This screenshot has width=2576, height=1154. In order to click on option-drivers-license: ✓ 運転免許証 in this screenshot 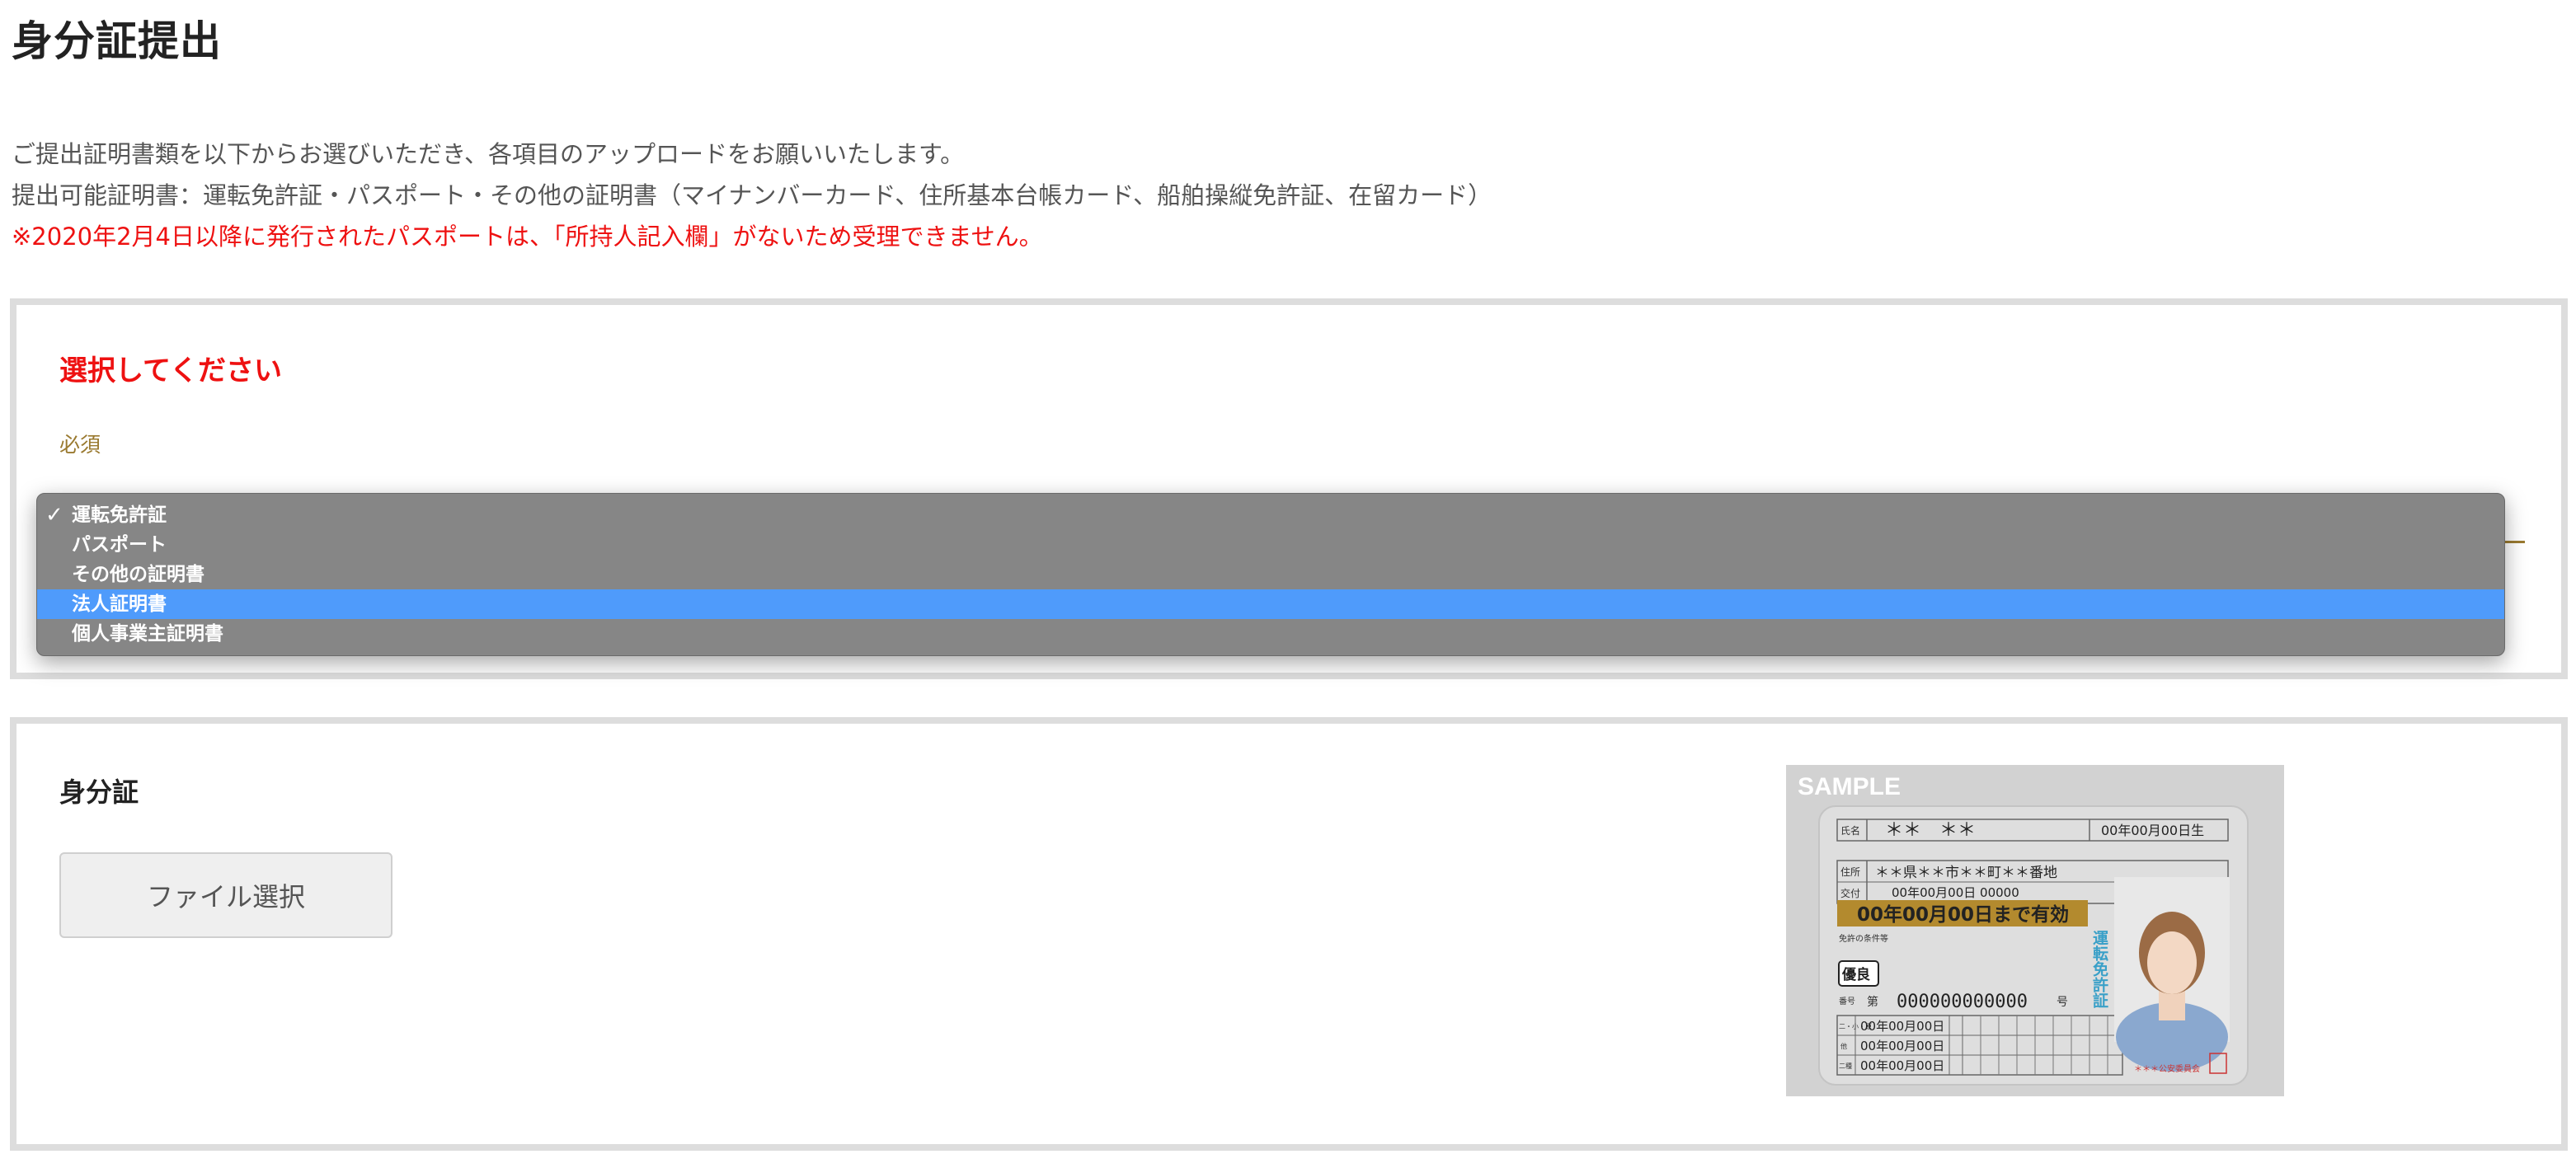, I will do `click(1270, 515)`.